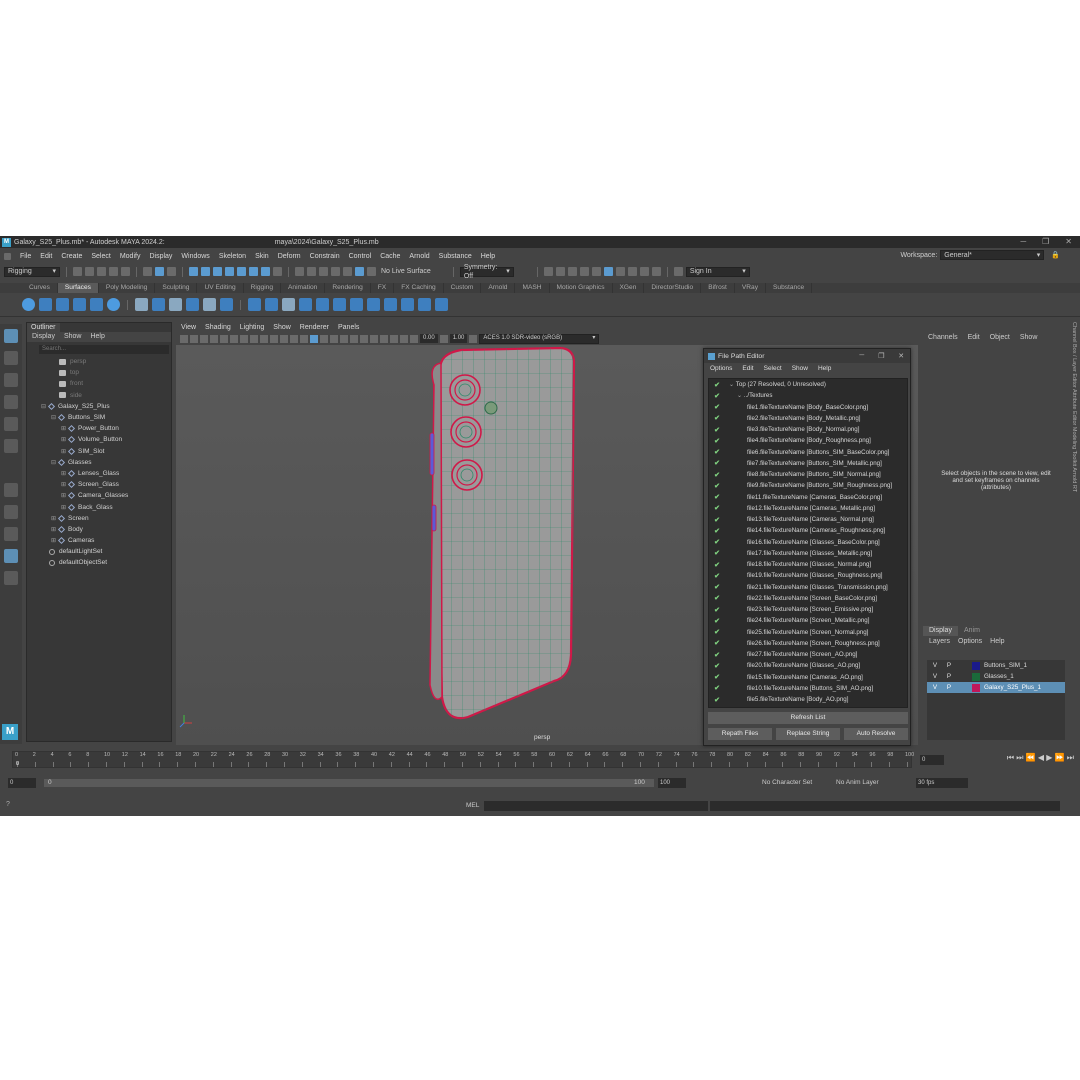 The height and width of the screenshot is (1080, 1080). Describe the element at coordinates (11, 512) in the screenshot. I see `four-view-layout-icon` at that location.